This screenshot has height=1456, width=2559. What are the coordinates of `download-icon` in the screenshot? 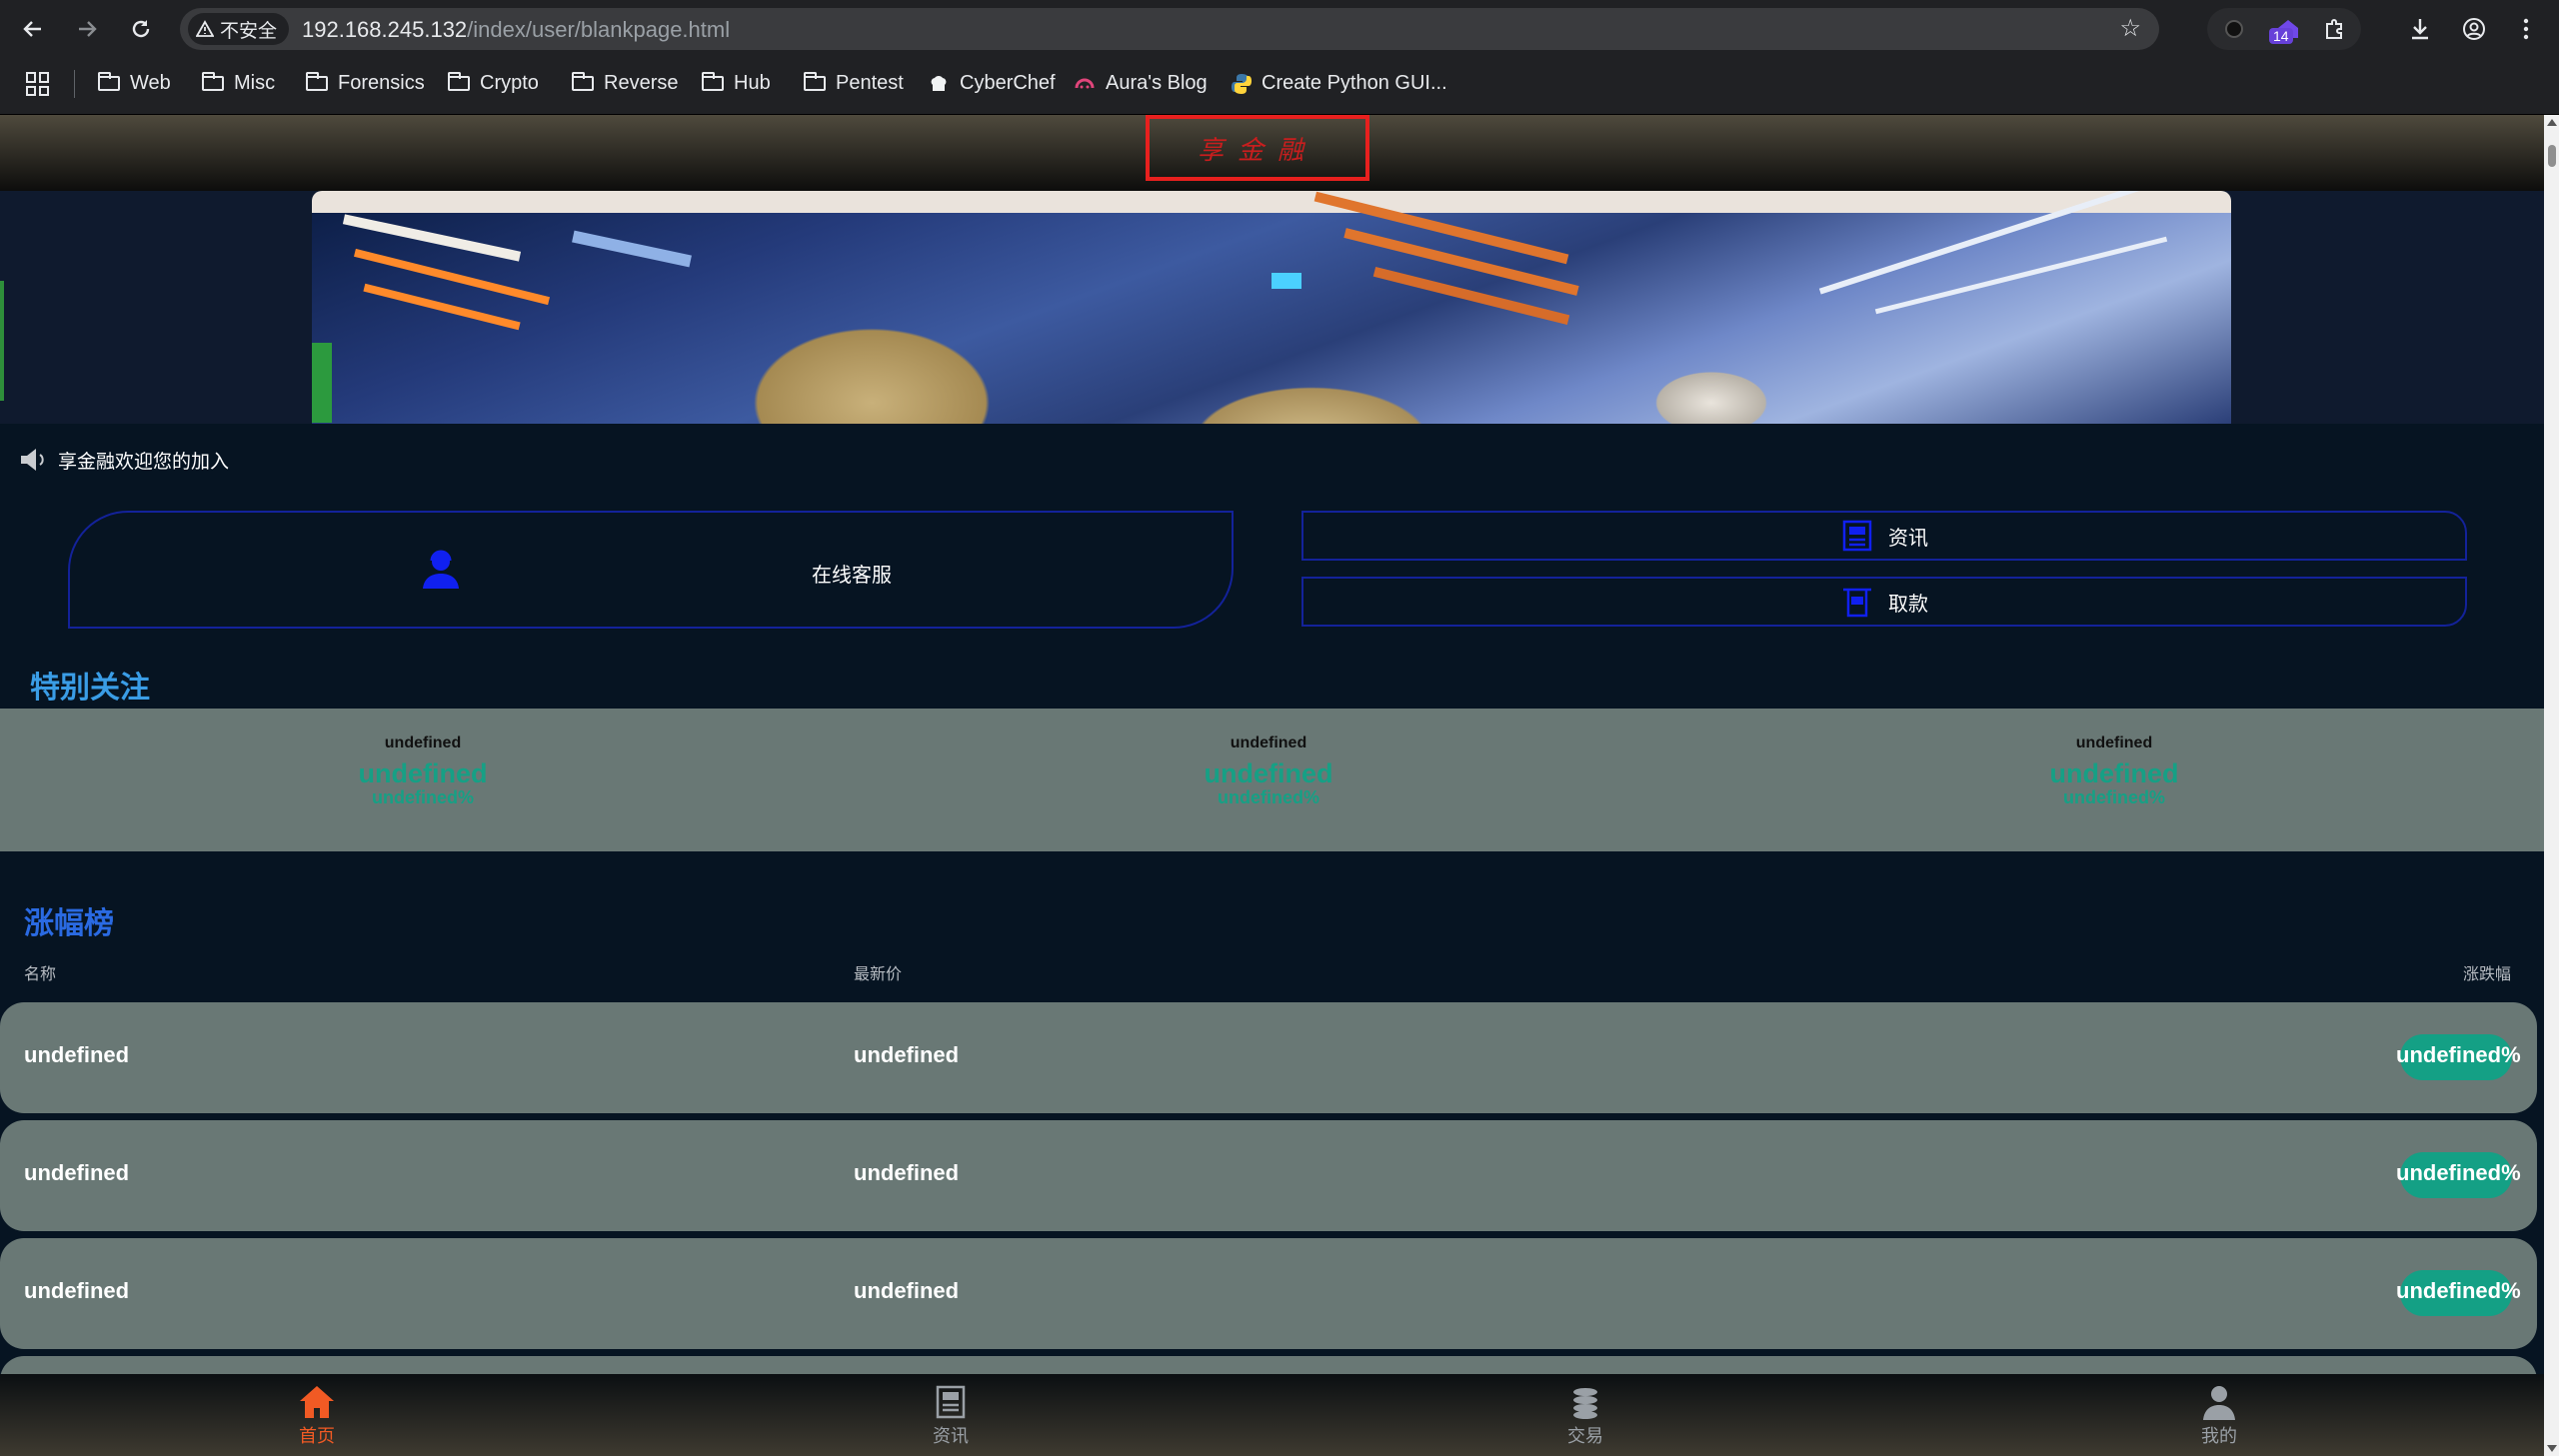 It's located at (2420, 29).